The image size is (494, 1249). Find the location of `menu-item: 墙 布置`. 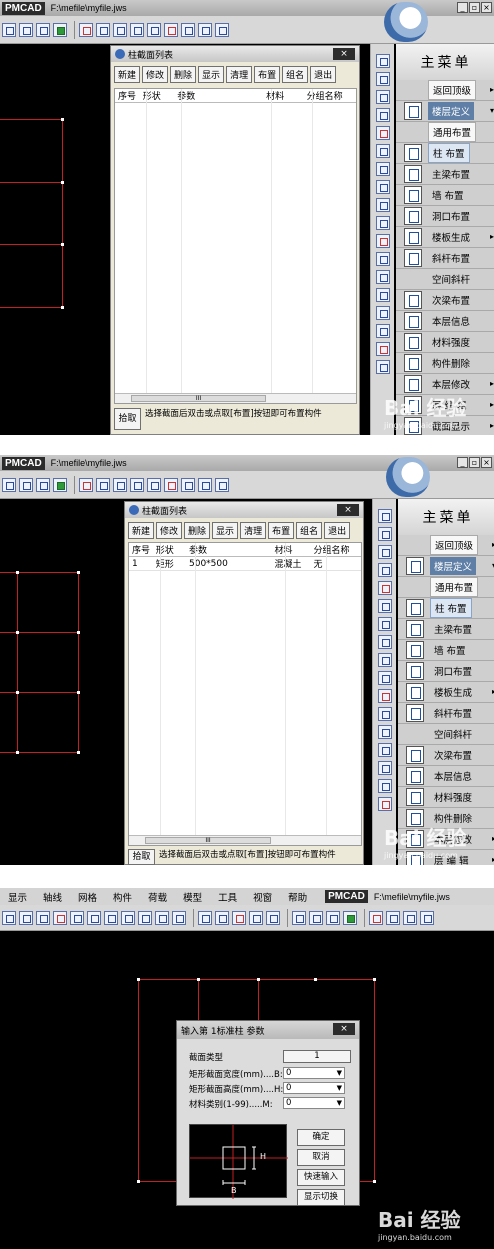

menu-item: 墙 布置 is located at coordinates (446, 650).